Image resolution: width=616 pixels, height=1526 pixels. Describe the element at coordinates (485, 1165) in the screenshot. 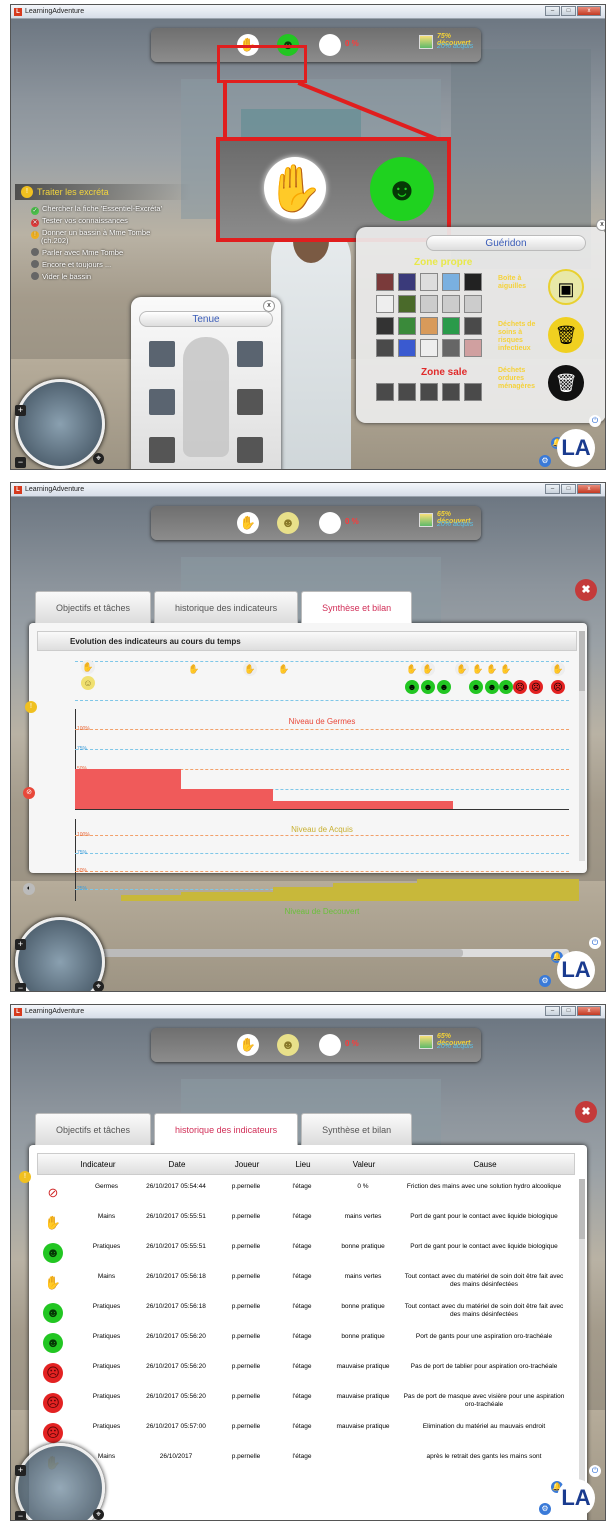

I see `col-cause: Cause` at that location.